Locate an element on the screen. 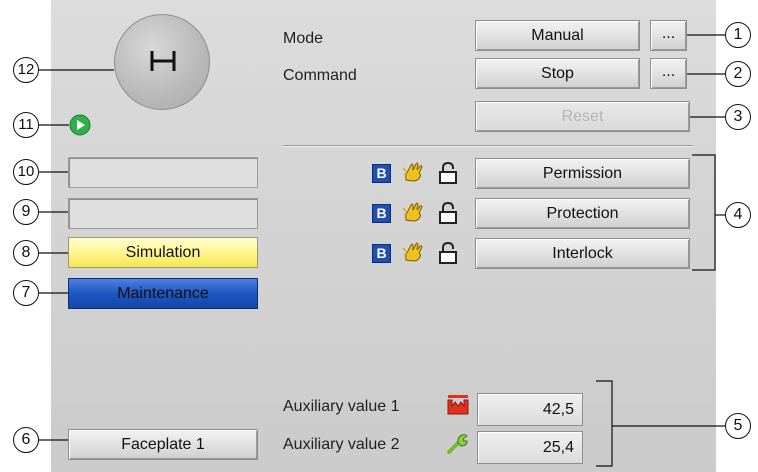 The width and height of the screenshot is (758, 472). command-label: Command is located at coordinates (320, 75).